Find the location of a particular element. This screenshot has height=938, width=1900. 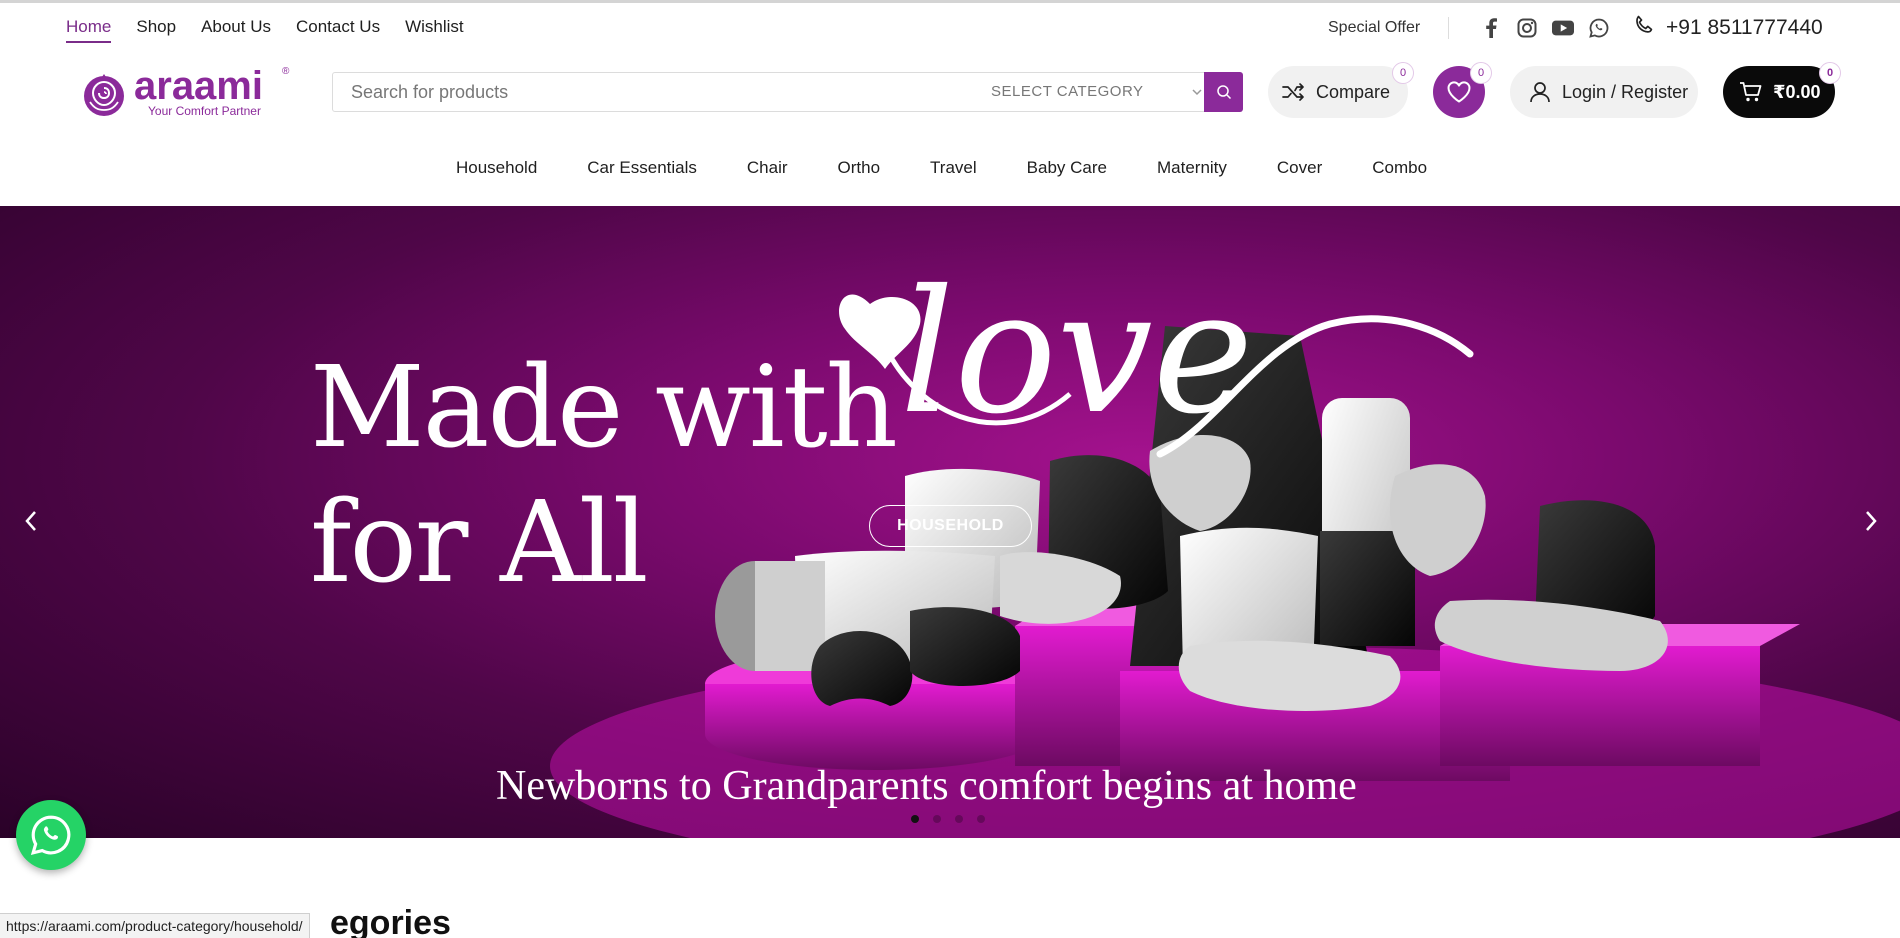

top-nav-wishlist: Wishlist is located at coordinates (434, 30).